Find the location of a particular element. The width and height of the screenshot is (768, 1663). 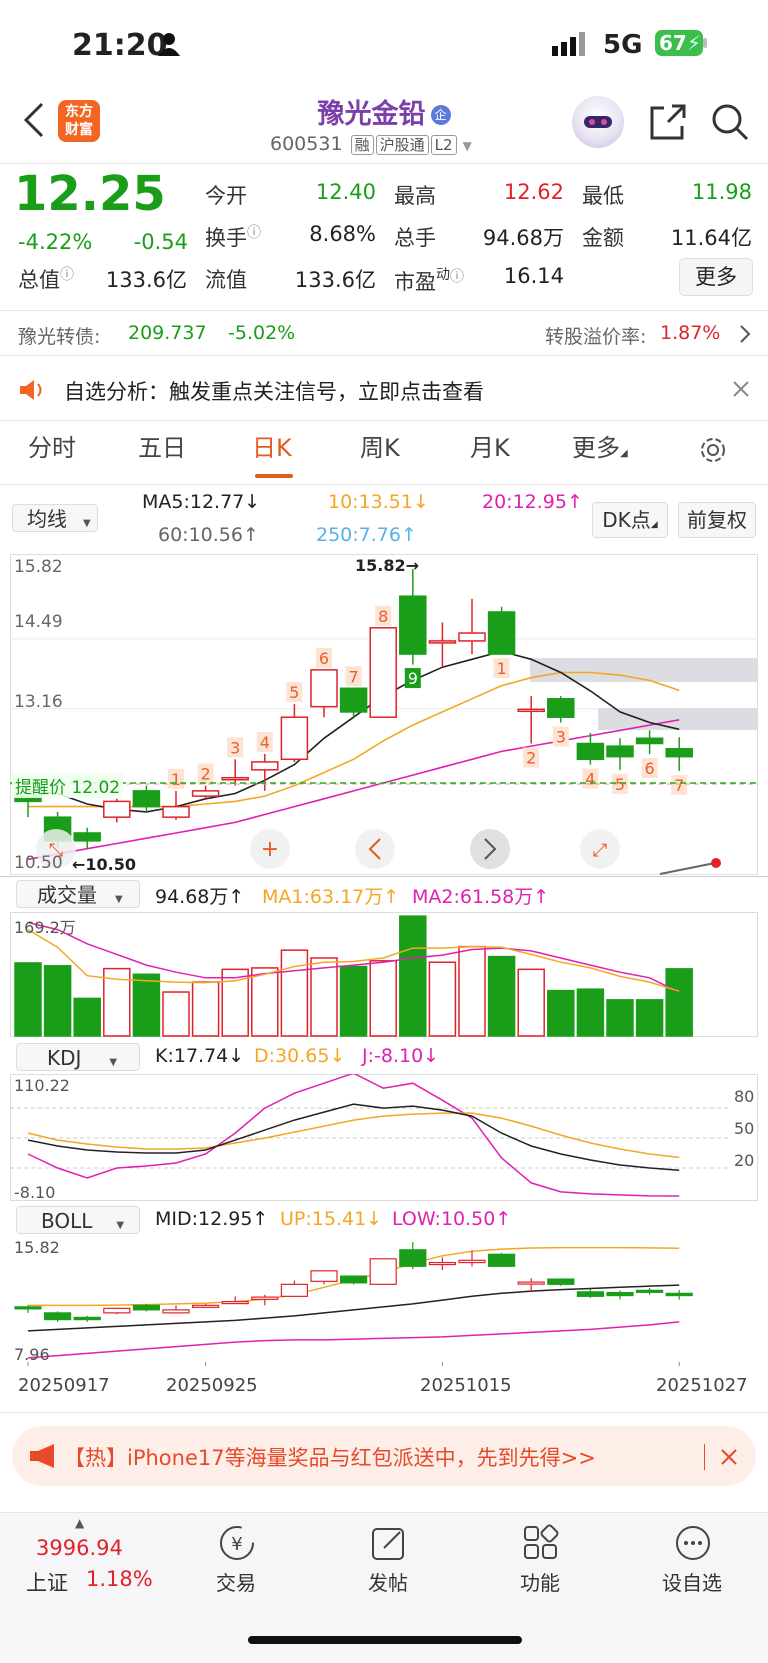

promo-banner: 【热】iPhone17等海量奖品与红包派送中，先到先得>> is located at coordinates (384, 1456).